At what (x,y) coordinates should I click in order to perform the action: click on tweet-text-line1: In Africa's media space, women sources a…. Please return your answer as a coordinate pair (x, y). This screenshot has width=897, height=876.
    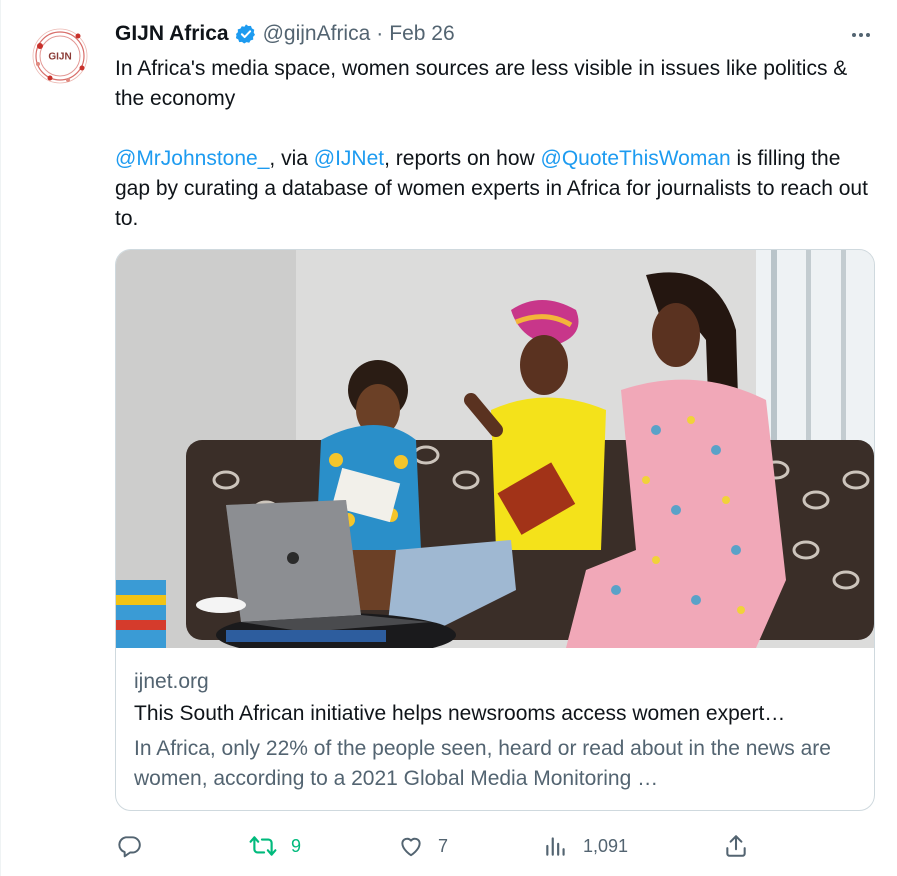
    Looking at the image, I should click on (481, 83).